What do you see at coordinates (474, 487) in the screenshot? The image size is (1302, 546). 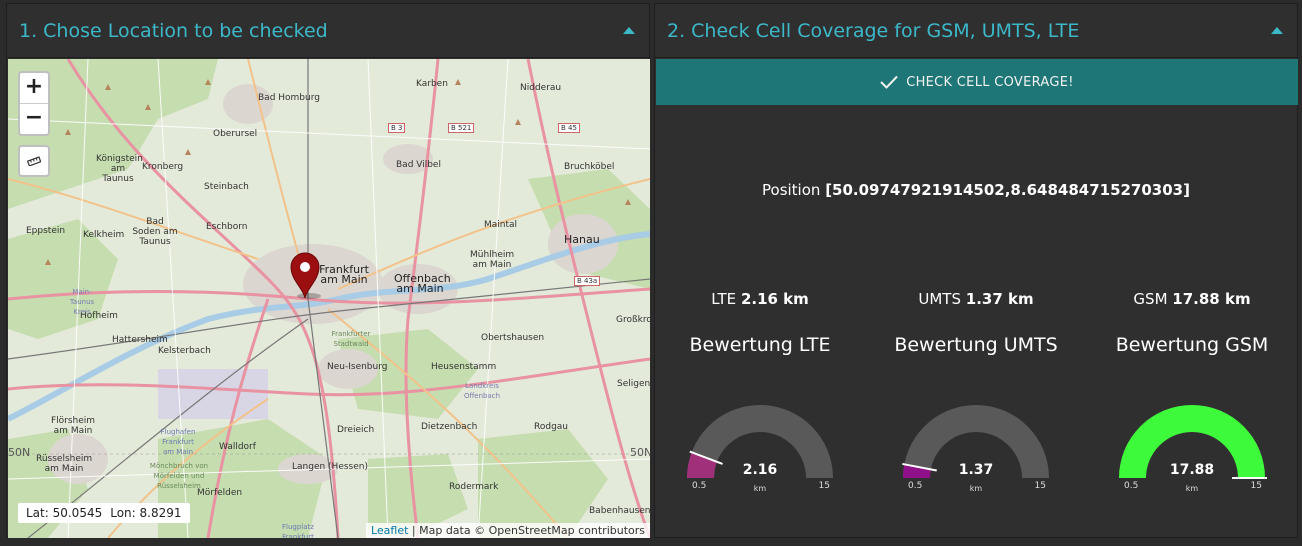 I see `map-label: Rodermark` at bounding box center [474, 487].